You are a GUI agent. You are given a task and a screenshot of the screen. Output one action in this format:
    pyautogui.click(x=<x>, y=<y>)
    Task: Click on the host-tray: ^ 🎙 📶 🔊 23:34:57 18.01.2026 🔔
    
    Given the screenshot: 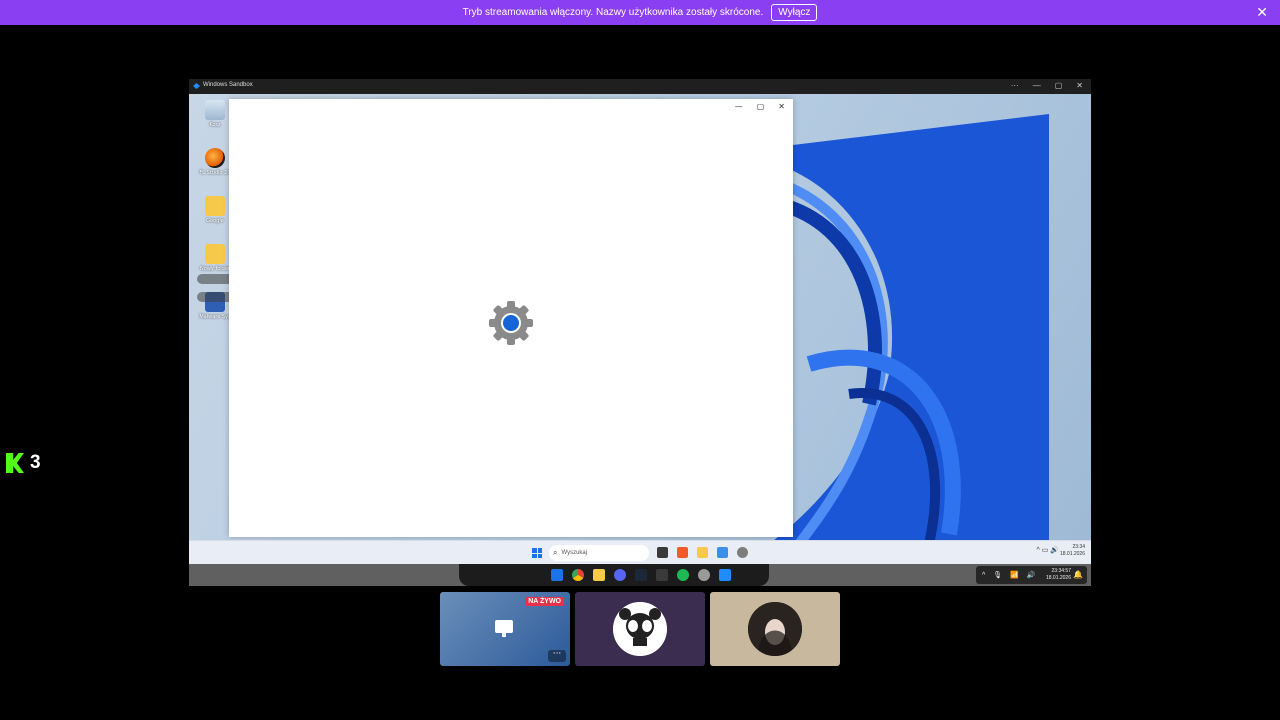 What is the action you would take?
    pyautogui.click(x=1031, y=575)
    